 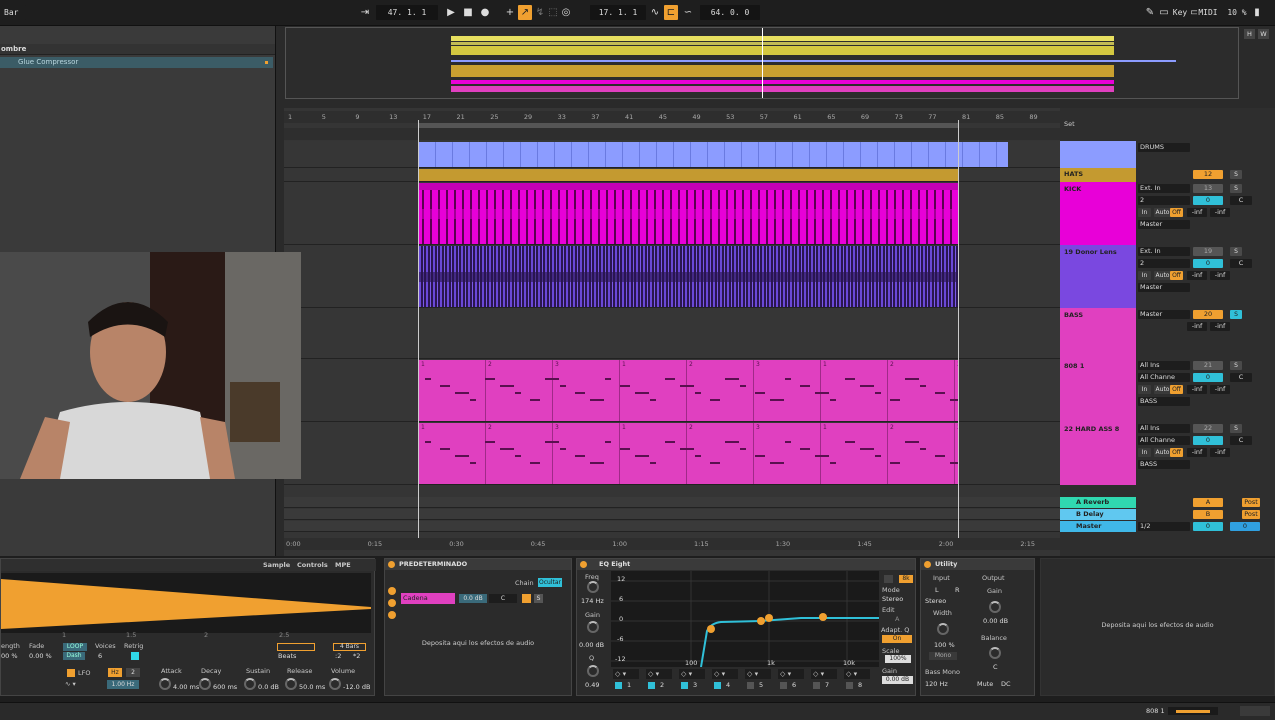 I want to click on gain-knob, so click(x=995, y=607).